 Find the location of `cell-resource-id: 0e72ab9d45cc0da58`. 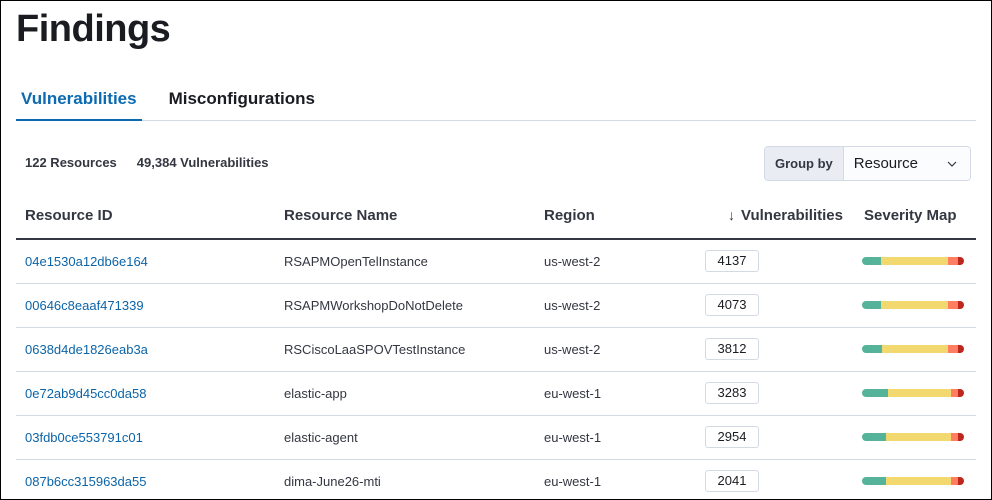

cell-resource-id: 0e72ab9d45cc0da58 is located at coordinates (145, 393).